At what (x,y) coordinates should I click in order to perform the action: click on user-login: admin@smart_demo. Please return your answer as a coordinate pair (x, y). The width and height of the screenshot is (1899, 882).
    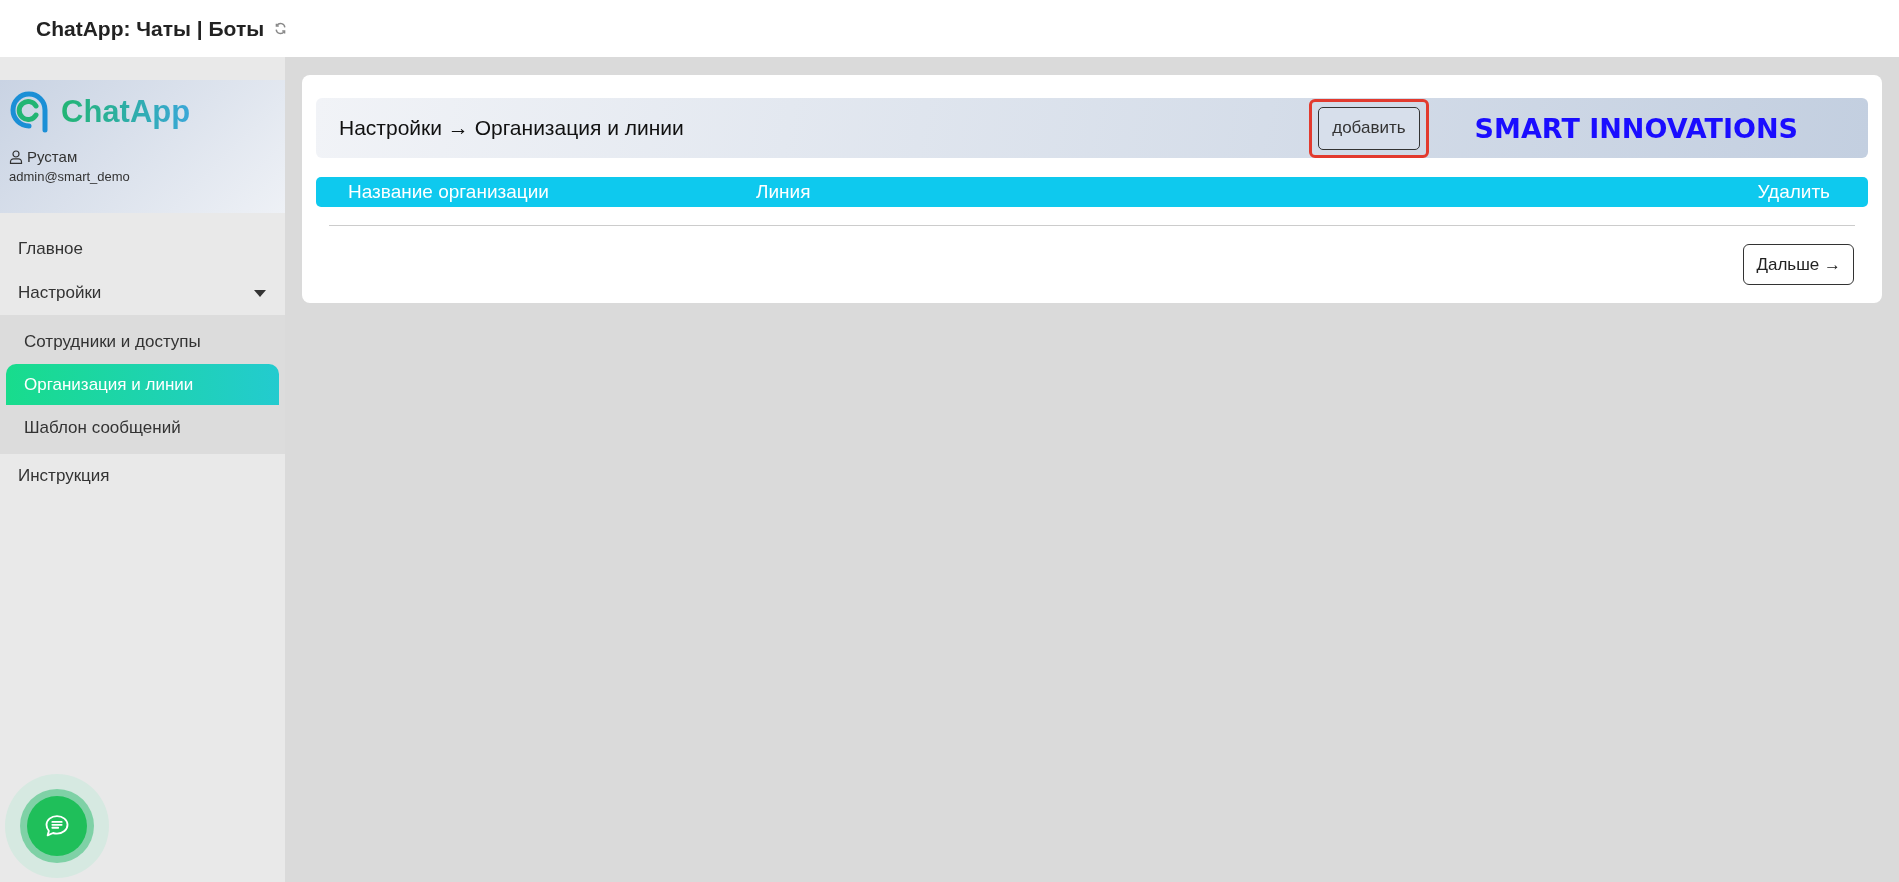
    Looking at the image, I should click on (70, 176).